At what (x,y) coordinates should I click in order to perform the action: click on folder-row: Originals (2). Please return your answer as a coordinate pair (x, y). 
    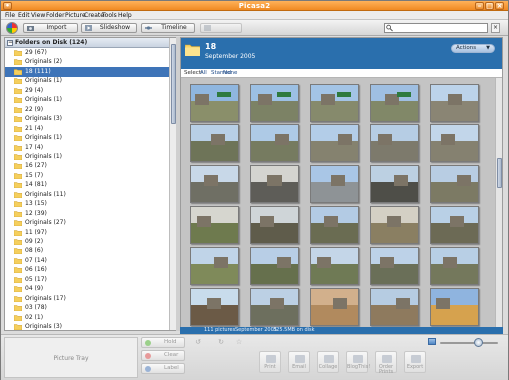
    Looking at the image, I should click on (87, 62).